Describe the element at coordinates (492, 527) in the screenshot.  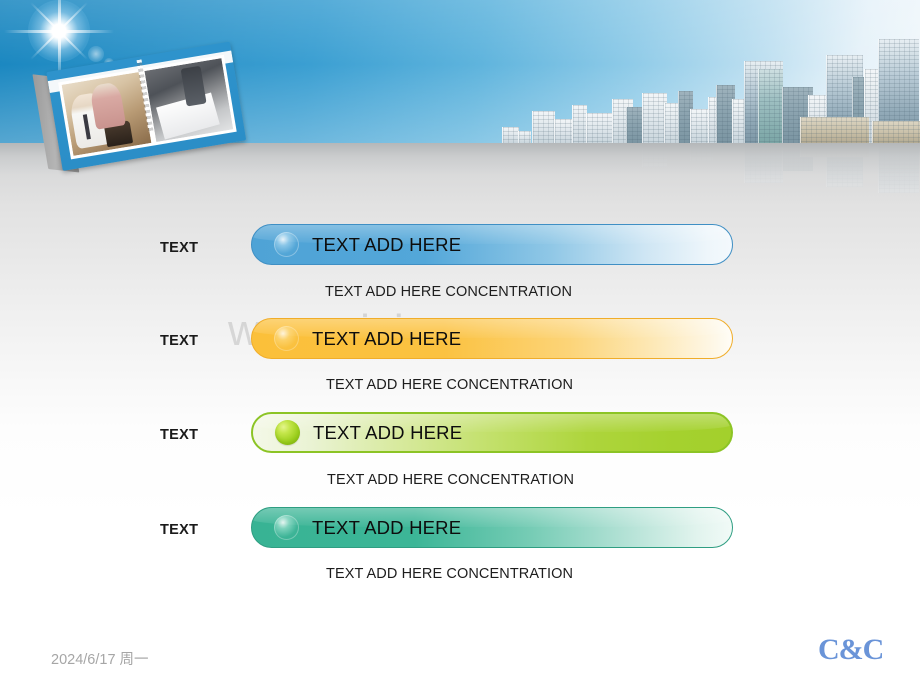
I see `bar-teal: TEXT ADD HERE` at that location.